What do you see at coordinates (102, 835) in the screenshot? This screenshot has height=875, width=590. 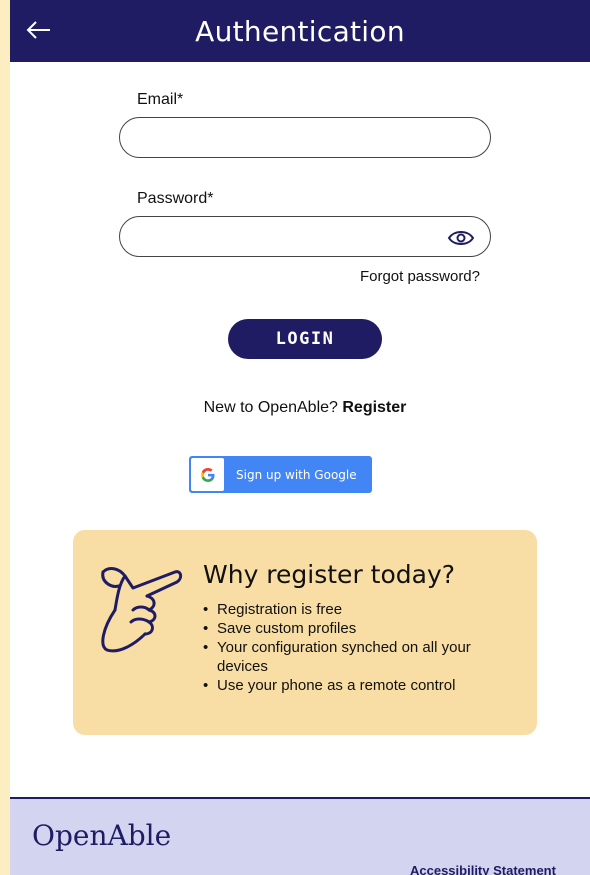 I see `brand-logo: OpenAble` at bounding box center [102, 835].